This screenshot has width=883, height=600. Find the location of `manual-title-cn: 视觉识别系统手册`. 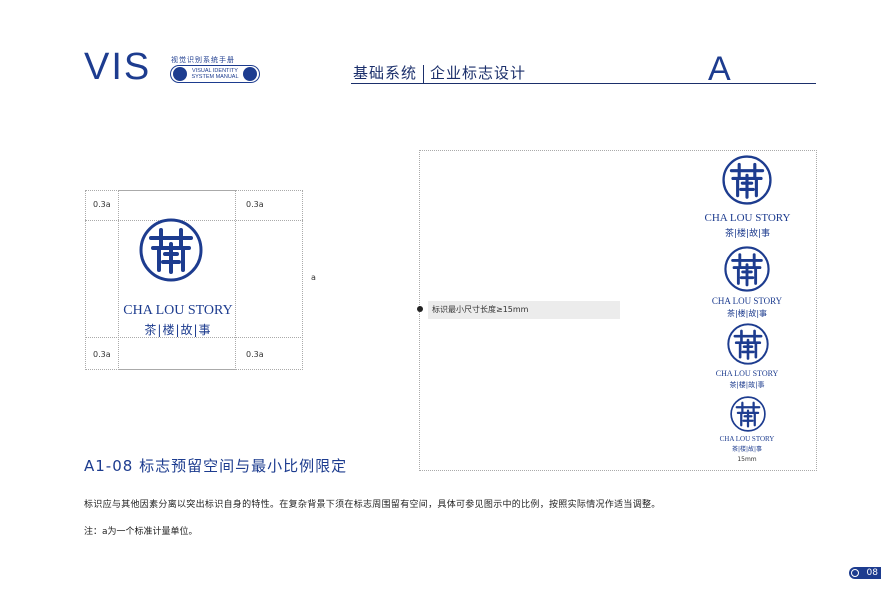

manual-title-cn: 视觉识别系统手册 is located at coordinates (203, 60).